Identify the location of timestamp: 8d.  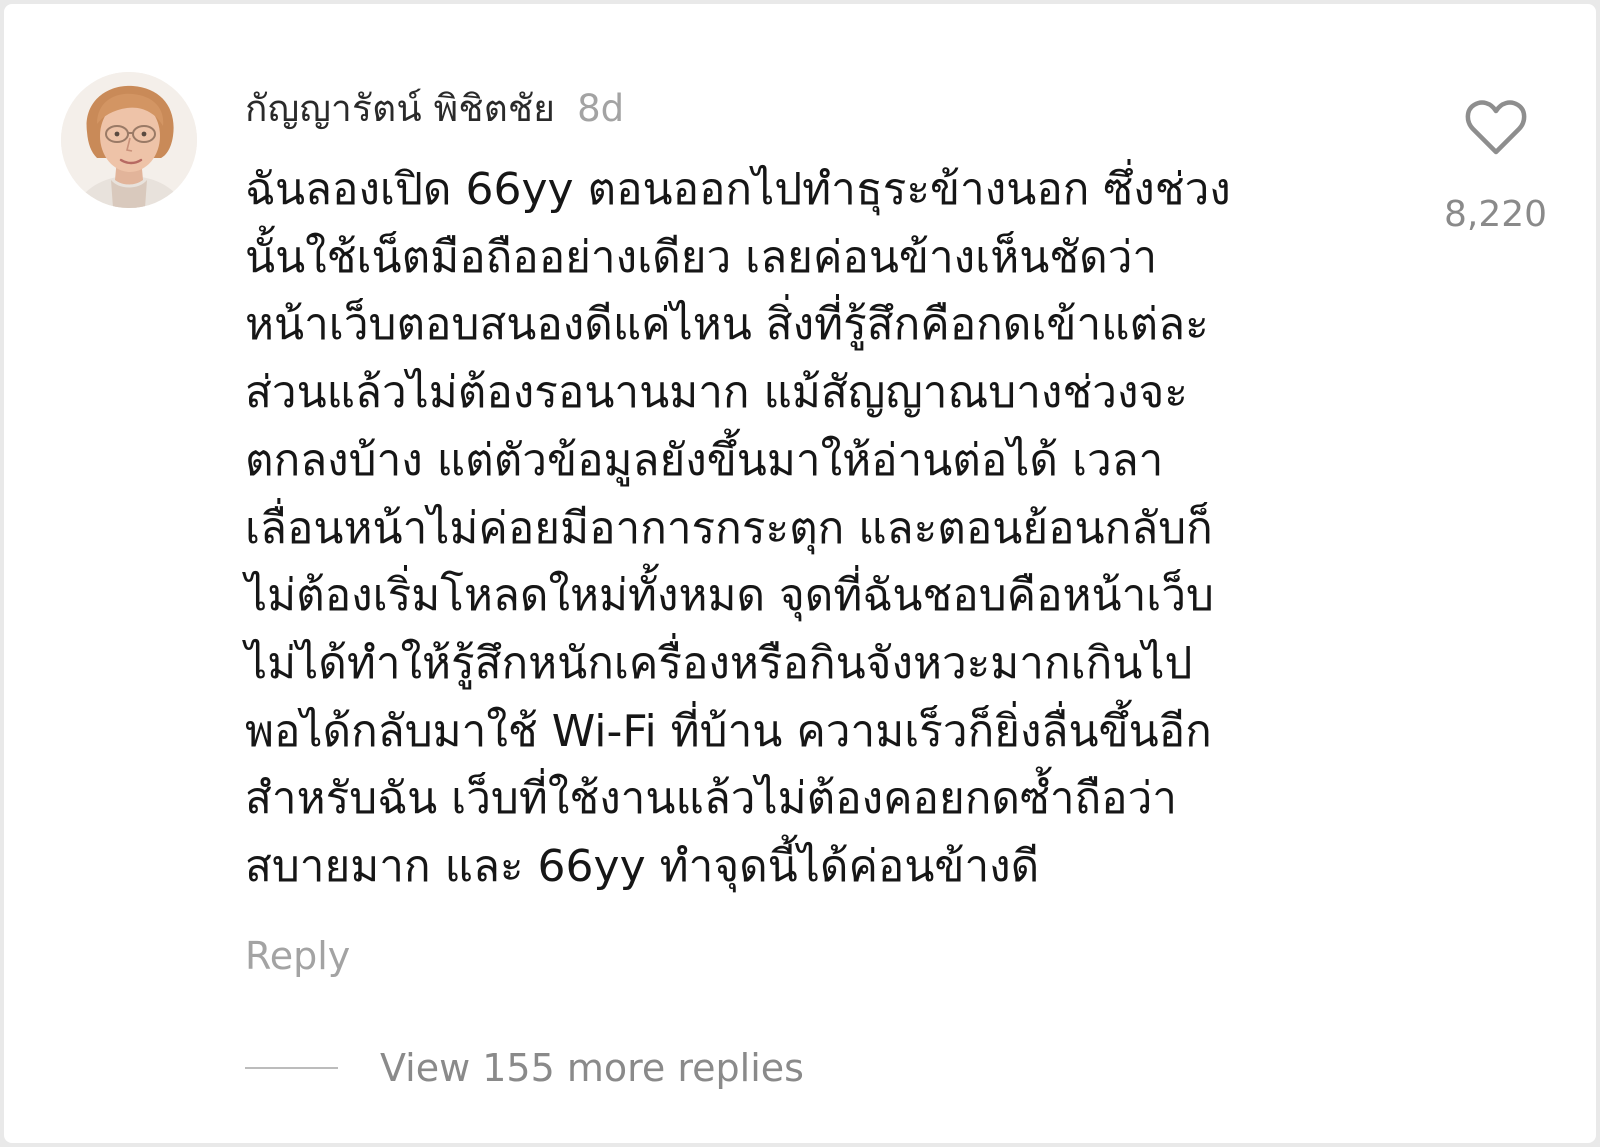
(601, 108).